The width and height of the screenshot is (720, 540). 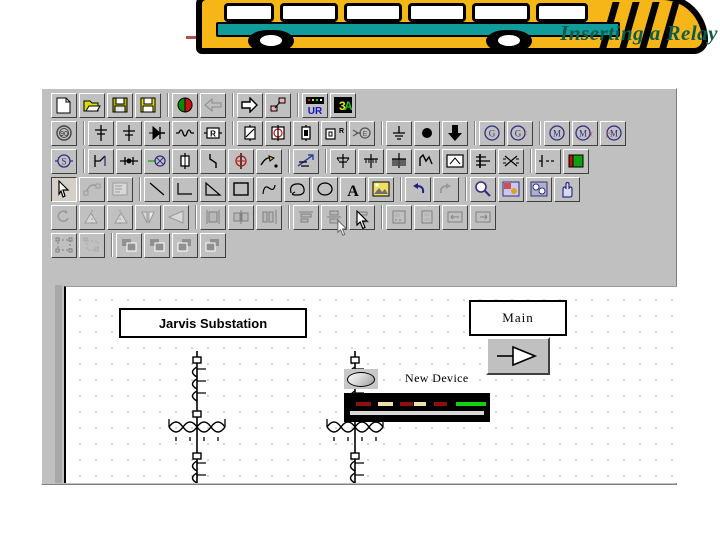 I want to click on meter-box-icon, so click(x=455, y=161).